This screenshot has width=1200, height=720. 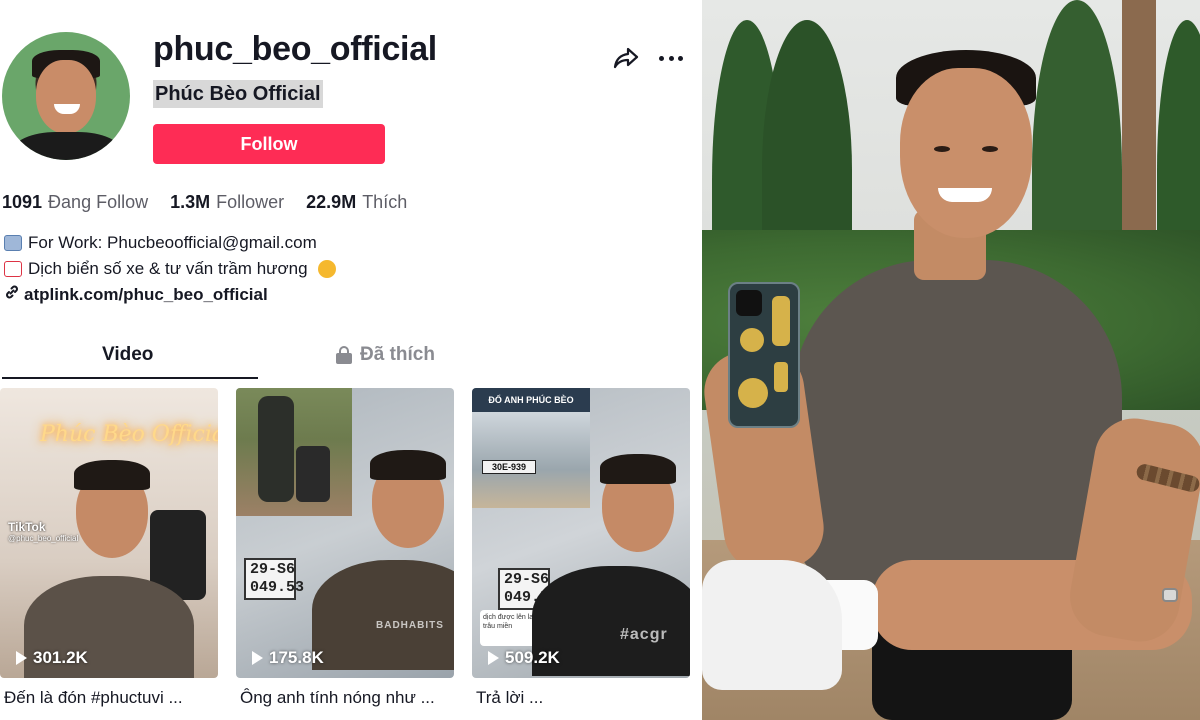 I want to click on stat-following: 1091 Đang Follow, so click(x=75, y=202).